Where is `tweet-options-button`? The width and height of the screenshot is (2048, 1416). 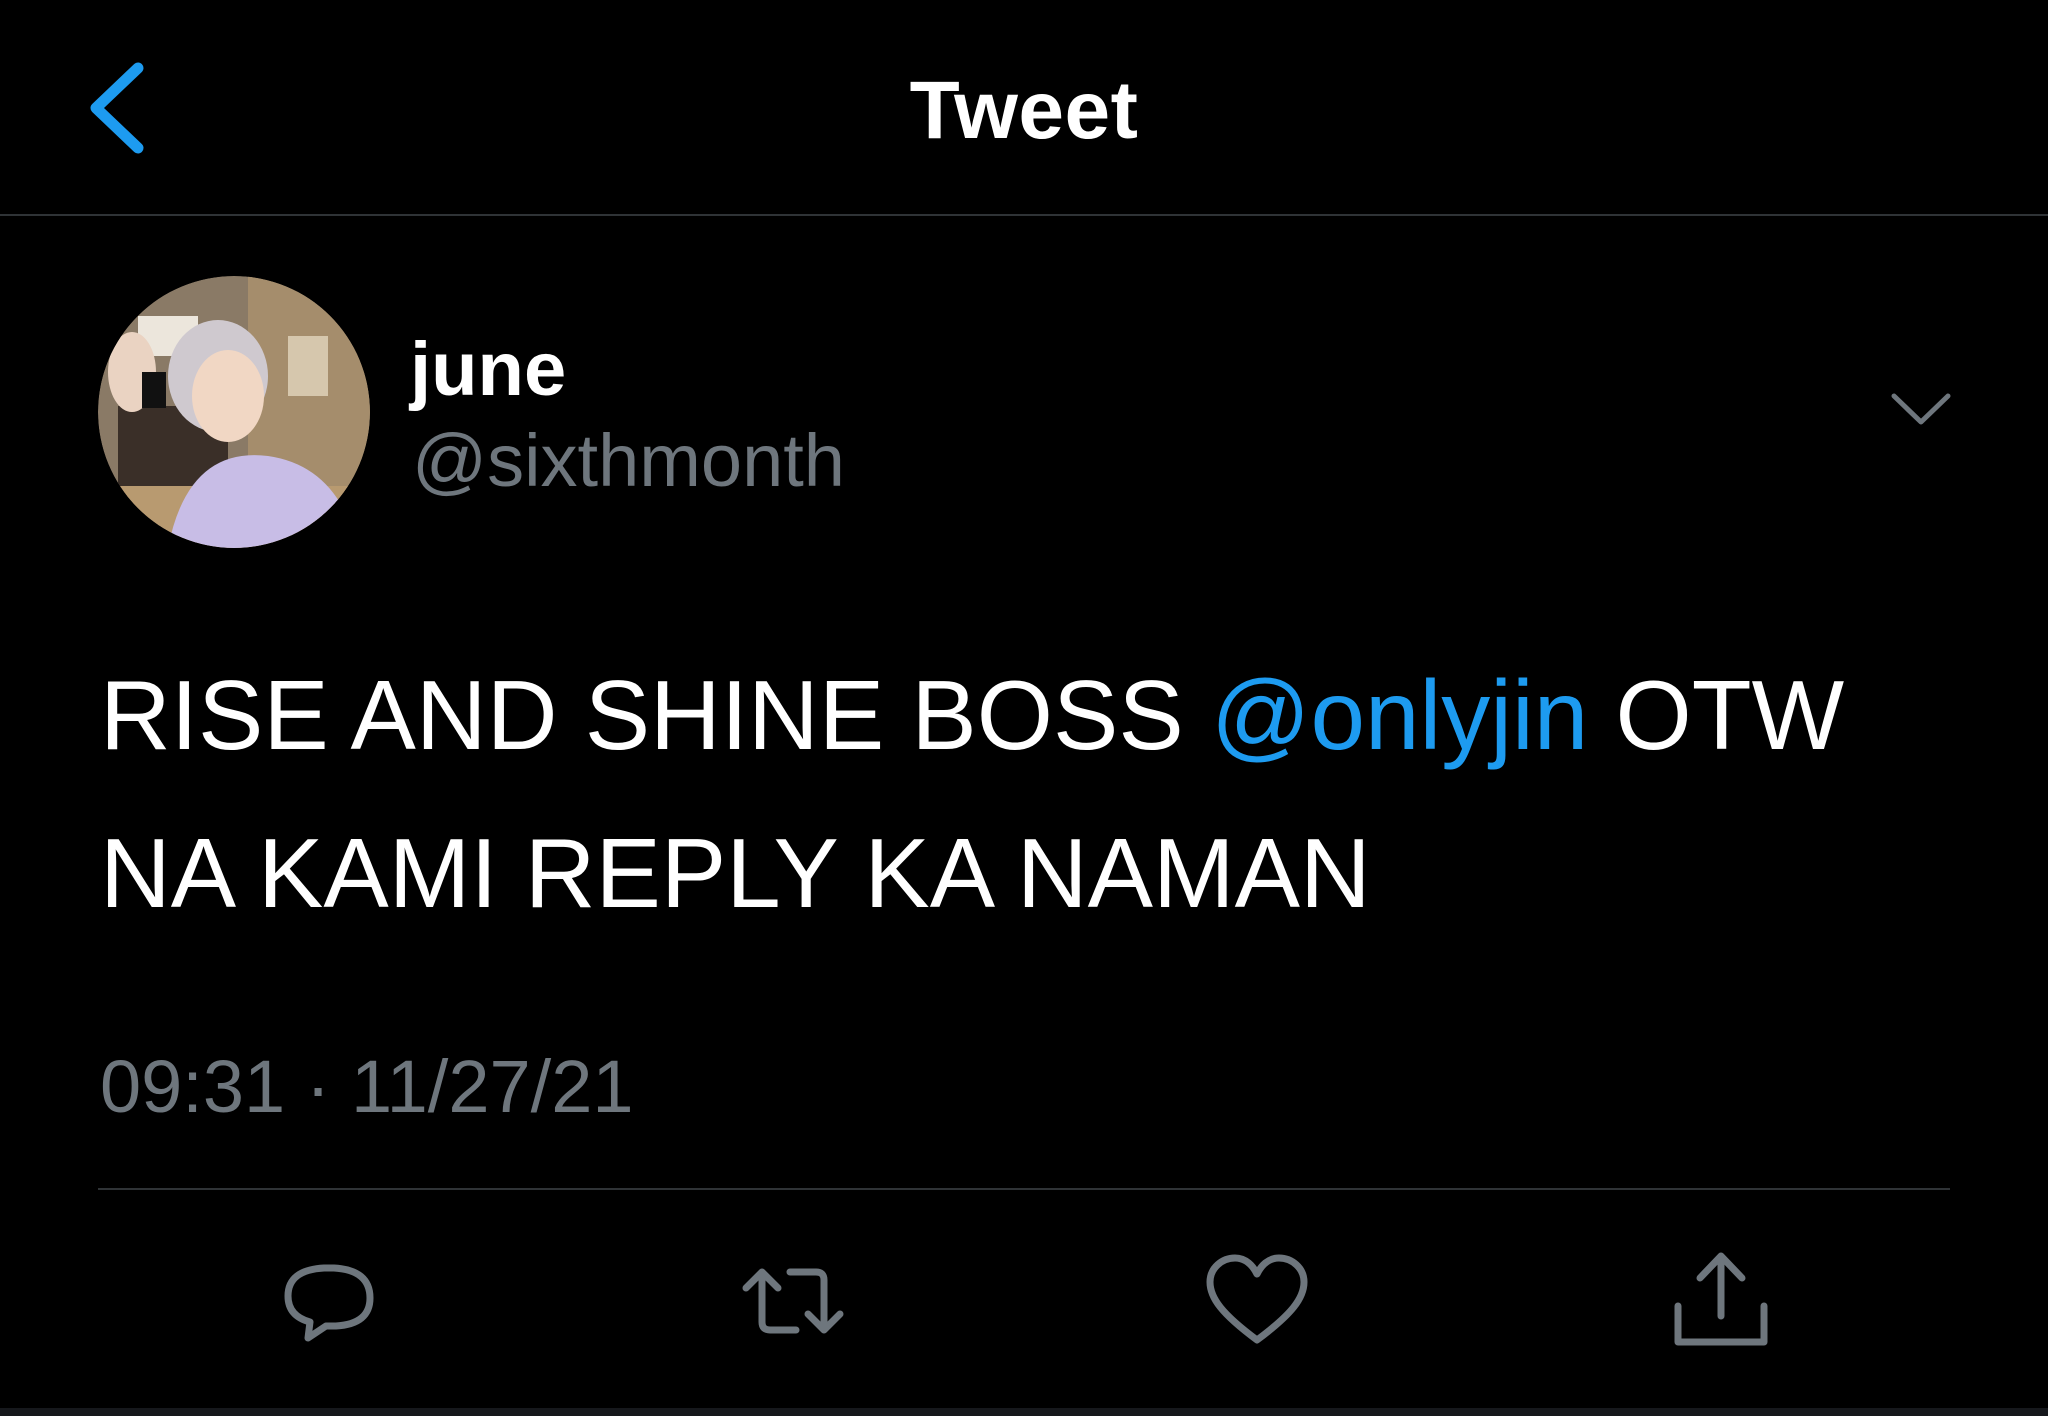 tweet-options-button is located at coordinates (1921, 410).